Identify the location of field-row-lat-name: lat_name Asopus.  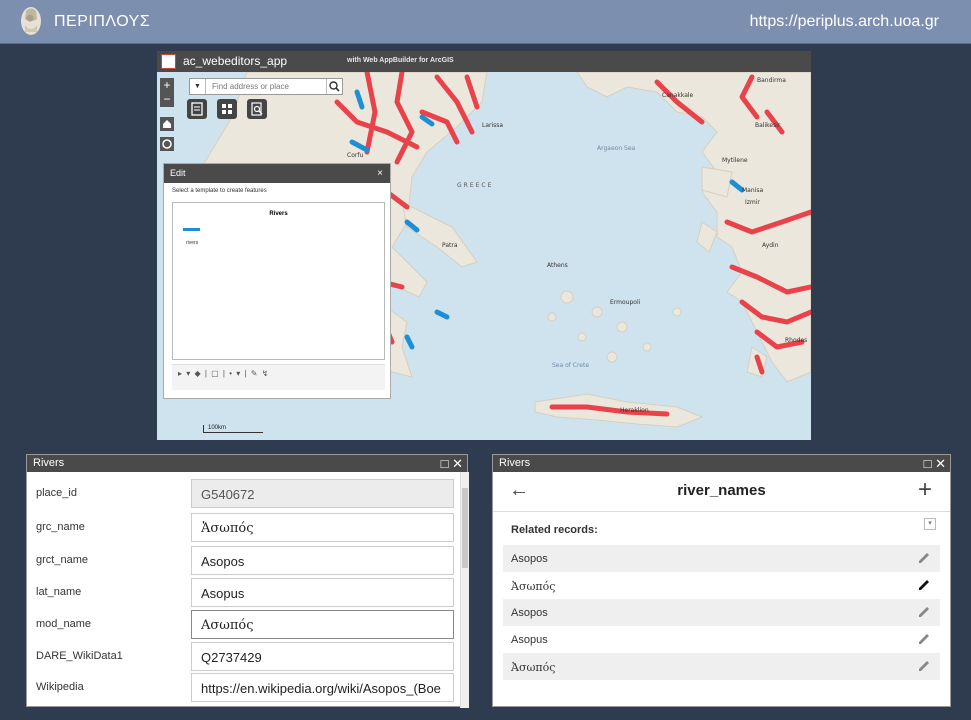
(243, 592).